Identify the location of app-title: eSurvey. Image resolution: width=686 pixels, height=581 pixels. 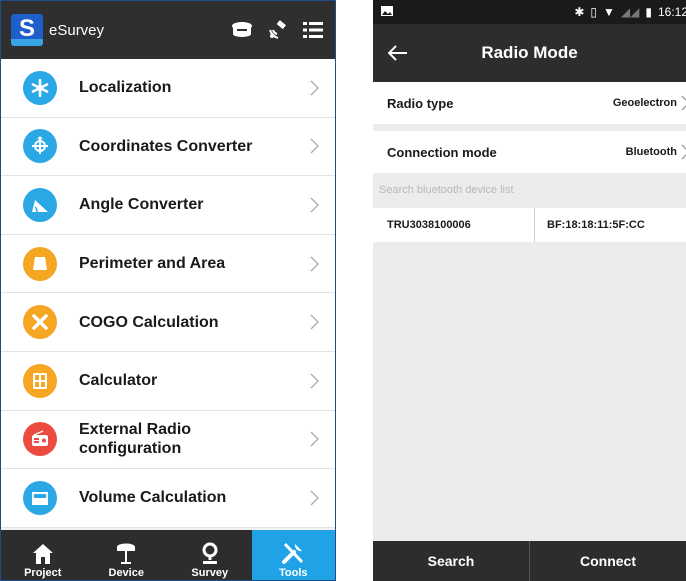
(77, 30).